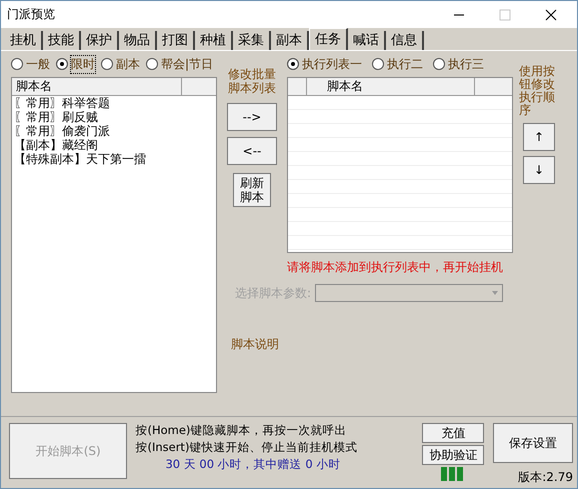  Describe the element at coordinates (453, 433) in the screenshot. I see `recharge-button: 充值` at that location.